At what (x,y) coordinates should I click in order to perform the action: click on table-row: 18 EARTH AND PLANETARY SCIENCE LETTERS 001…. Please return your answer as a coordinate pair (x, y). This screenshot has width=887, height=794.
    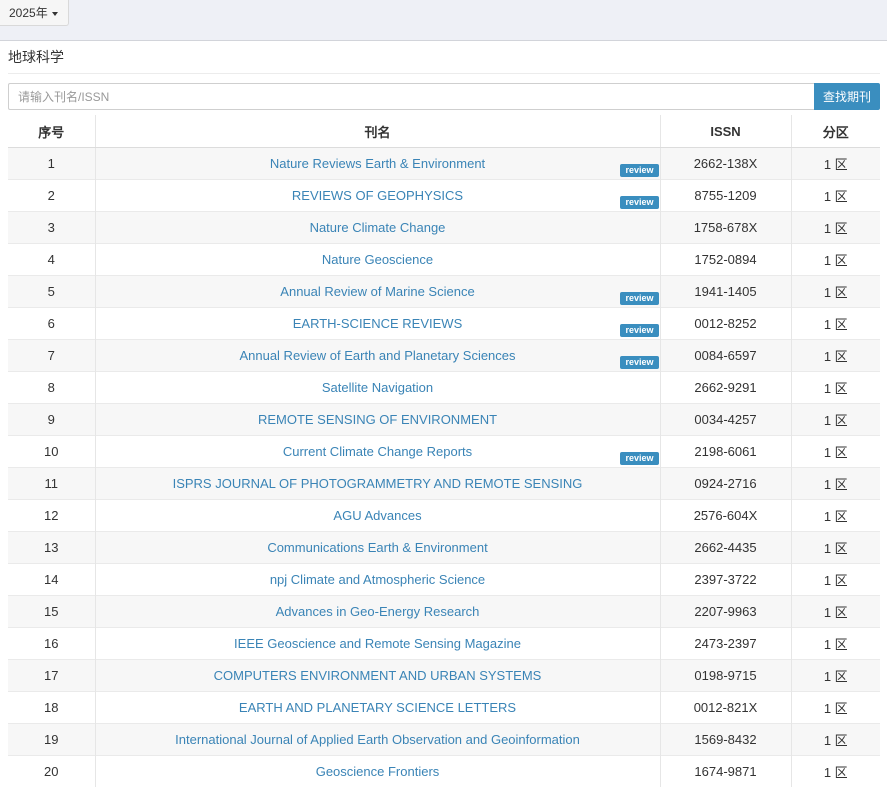
    Looking at the image, I should click on (444, 707).